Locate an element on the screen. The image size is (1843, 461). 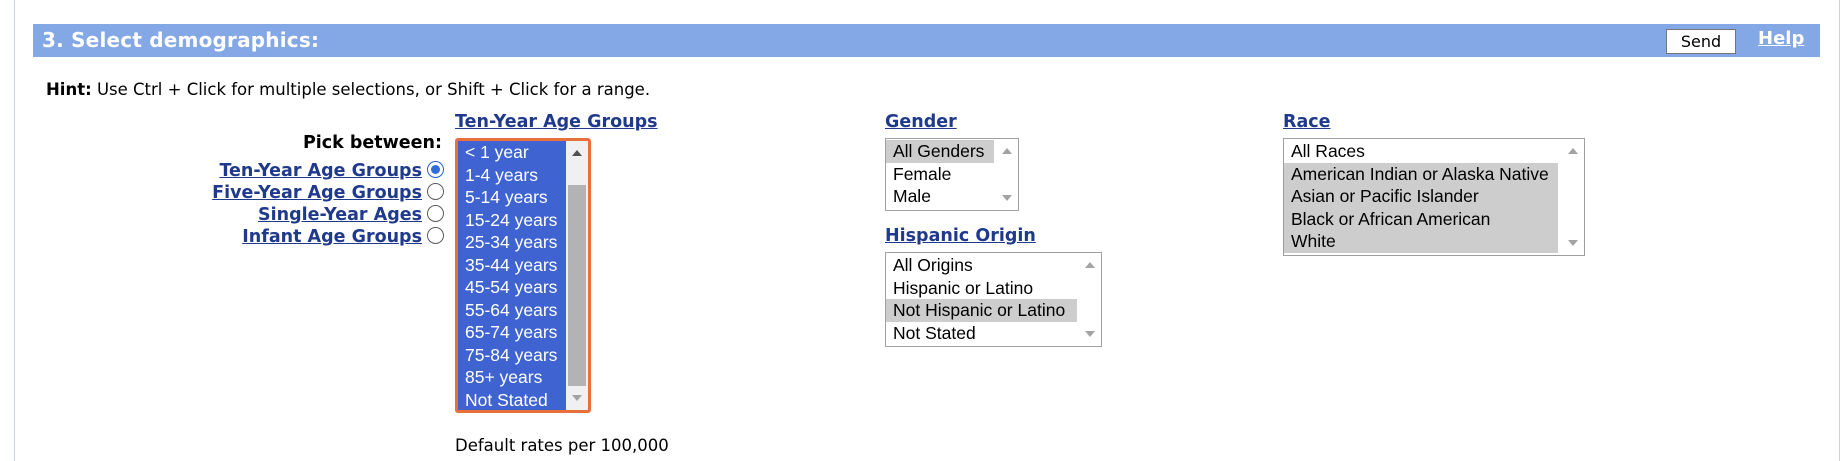
help-link: Help is located at coordinates (1781, 38).